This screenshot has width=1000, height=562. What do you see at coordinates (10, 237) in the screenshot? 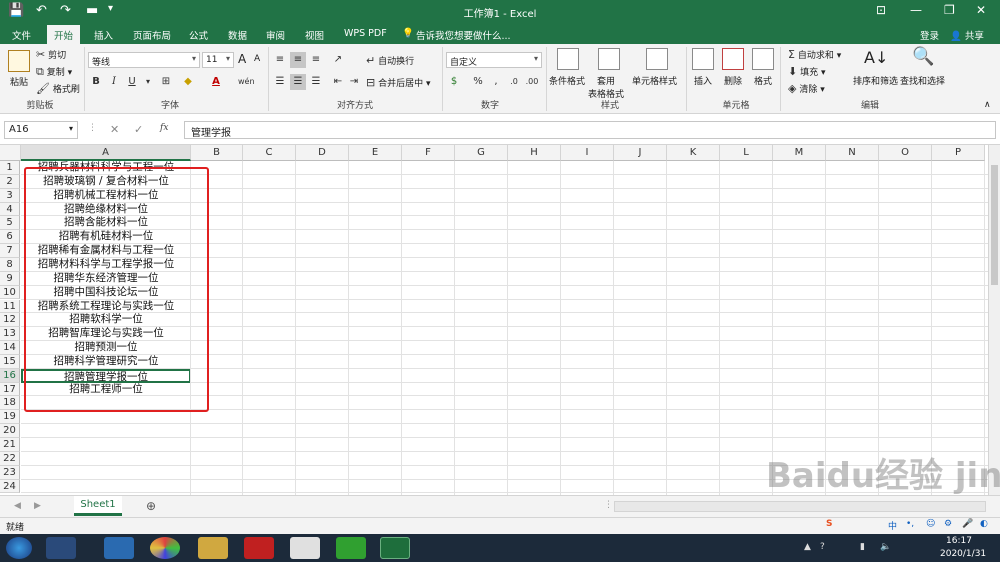
I see `row-header: 6` at bounding box center [10, 237].